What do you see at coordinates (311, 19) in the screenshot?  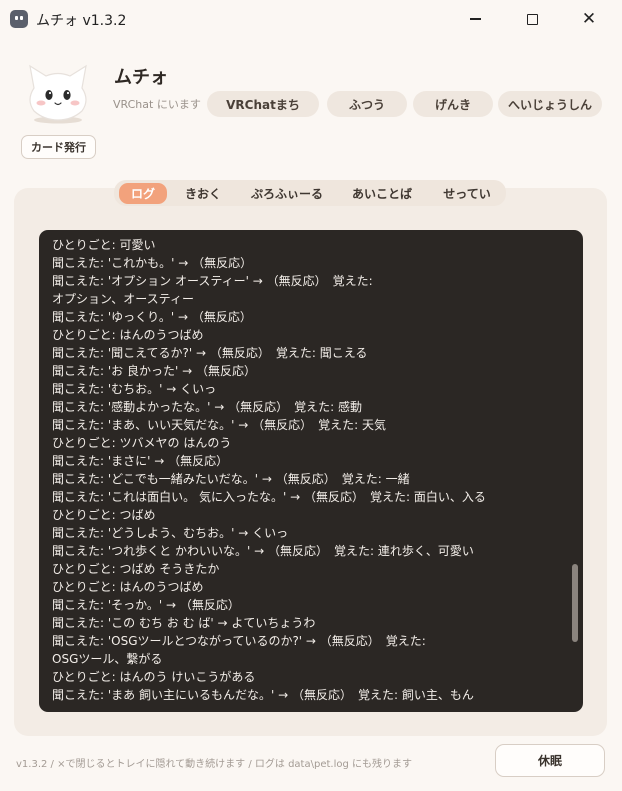 I see `title-bar: ムチォ v1.3.2 ✕` at bounding box center [311, 19].